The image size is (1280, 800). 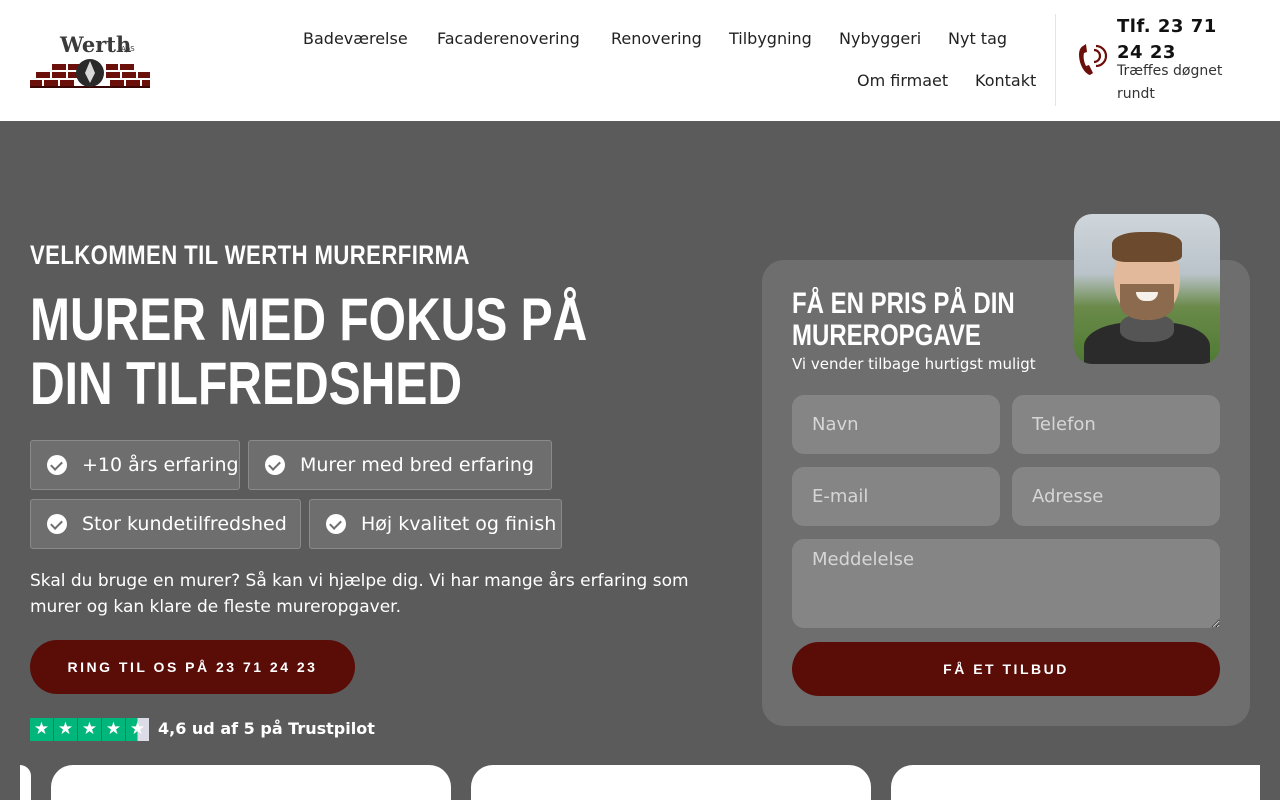 I want to click on trustpilot-stars: ★ ★ ★ ★ ★, so click(x=90, y=729).